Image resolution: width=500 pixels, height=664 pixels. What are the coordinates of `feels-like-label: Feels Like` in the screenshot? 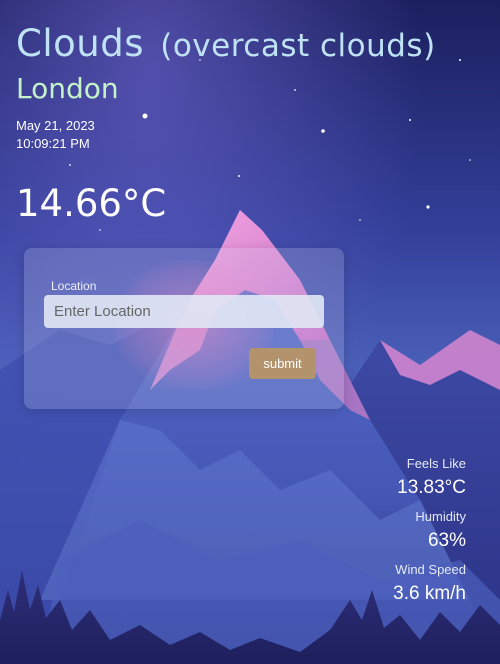 It's located at (436, 463).